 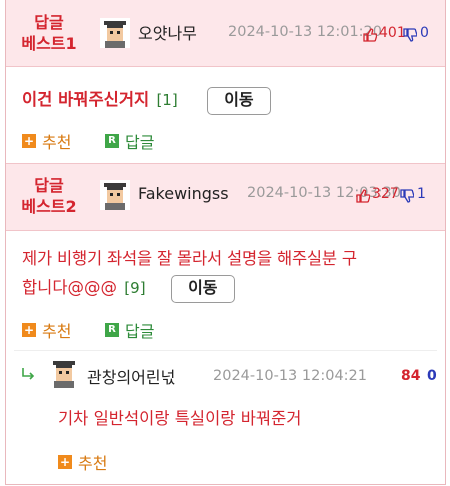 What do you see at coordinates (134, 288) in the screenshot?
I see `reply-count: [9]` at bounding box center [134, 288].